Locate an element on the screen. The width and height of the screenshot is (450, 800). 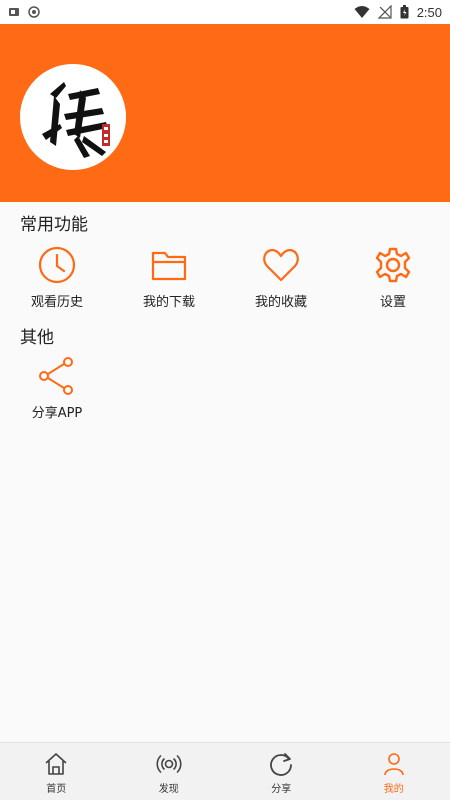
broadcast-icon is located at coordinates (169, 764).